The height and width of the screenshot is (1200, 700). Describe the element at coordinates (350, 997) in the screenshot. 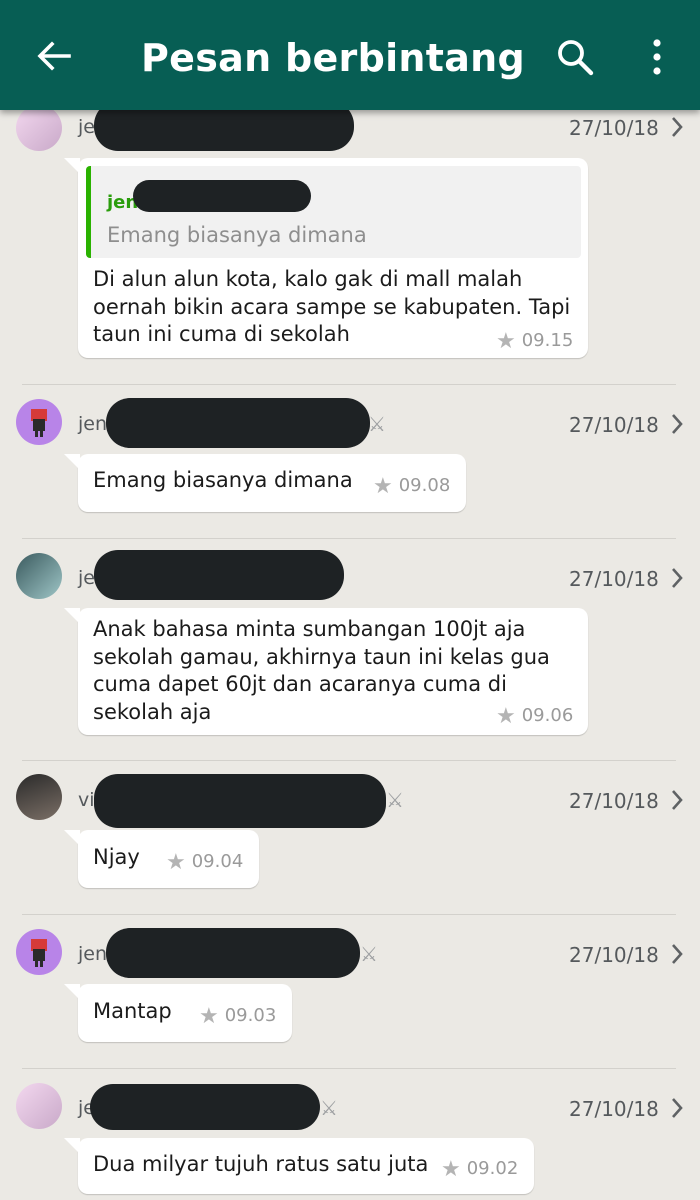

I see `starred-message-item: jen ⚔ 27/10/18 Mantap ★ 09.03` at that location.